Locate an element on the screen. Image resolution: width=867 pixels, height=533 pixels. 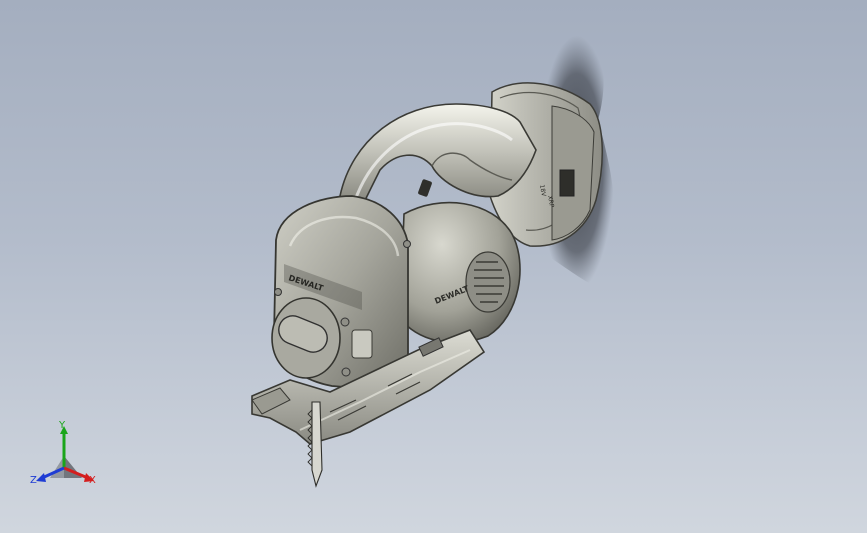
x-axis-label: X is located at coordinates (92, 480).